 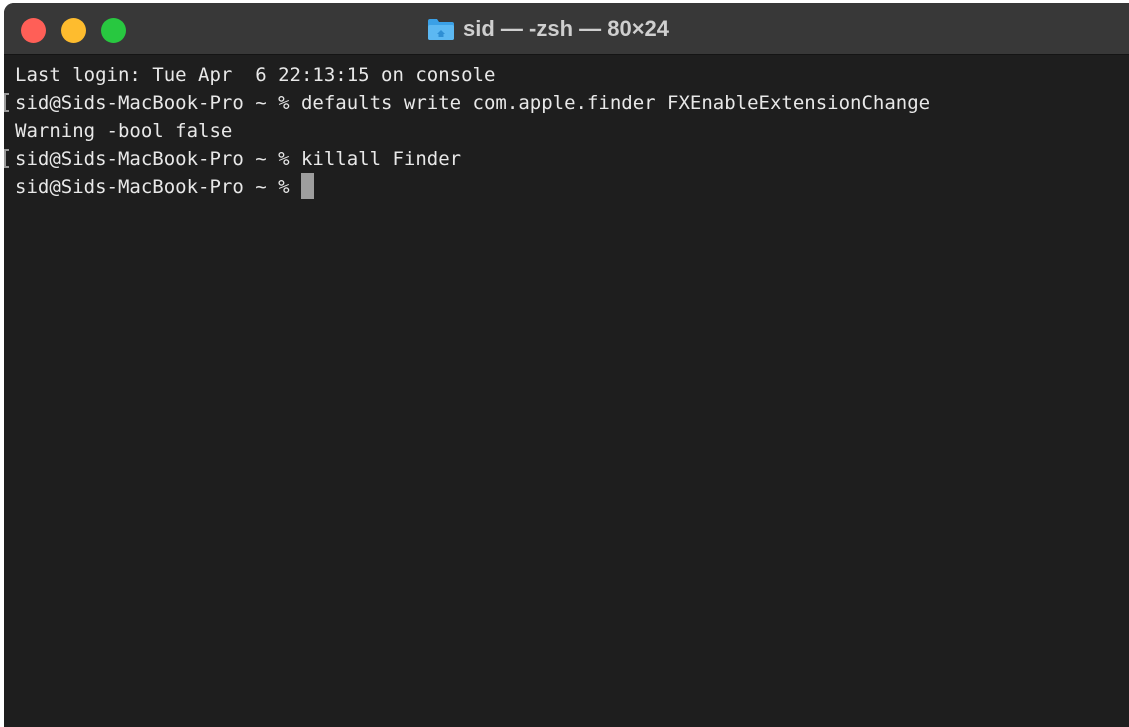 I want to click on title-bar: sid — -zsh — 80×24, so click(x=566, y=29).